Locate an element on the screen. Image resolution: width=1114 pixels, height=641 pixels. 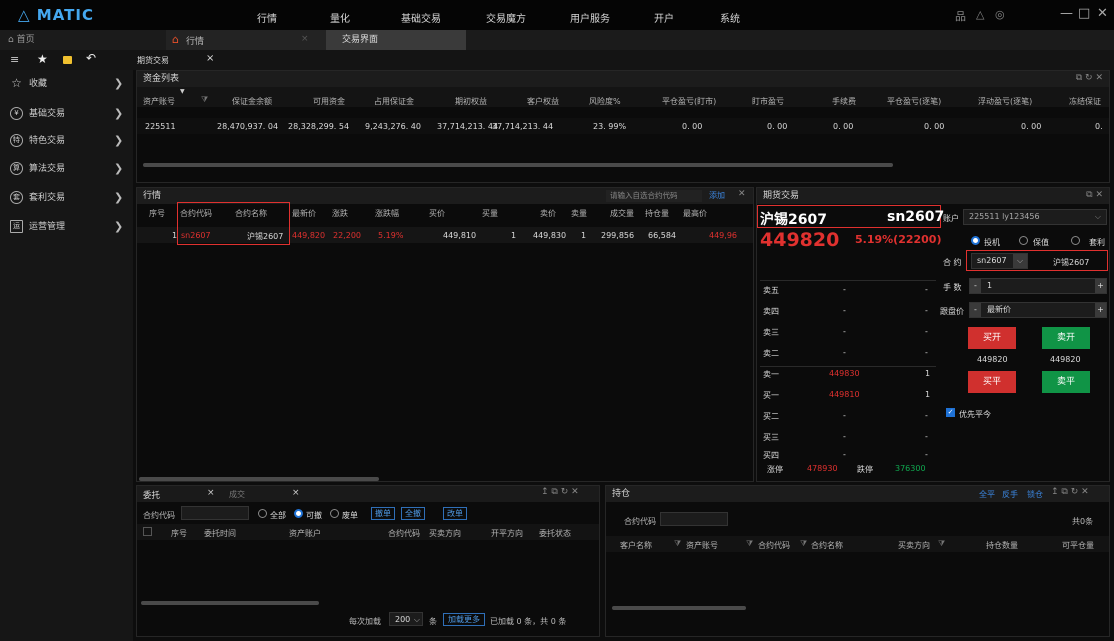
settings-icon: ◎ is located at coordinates (1000, 14).